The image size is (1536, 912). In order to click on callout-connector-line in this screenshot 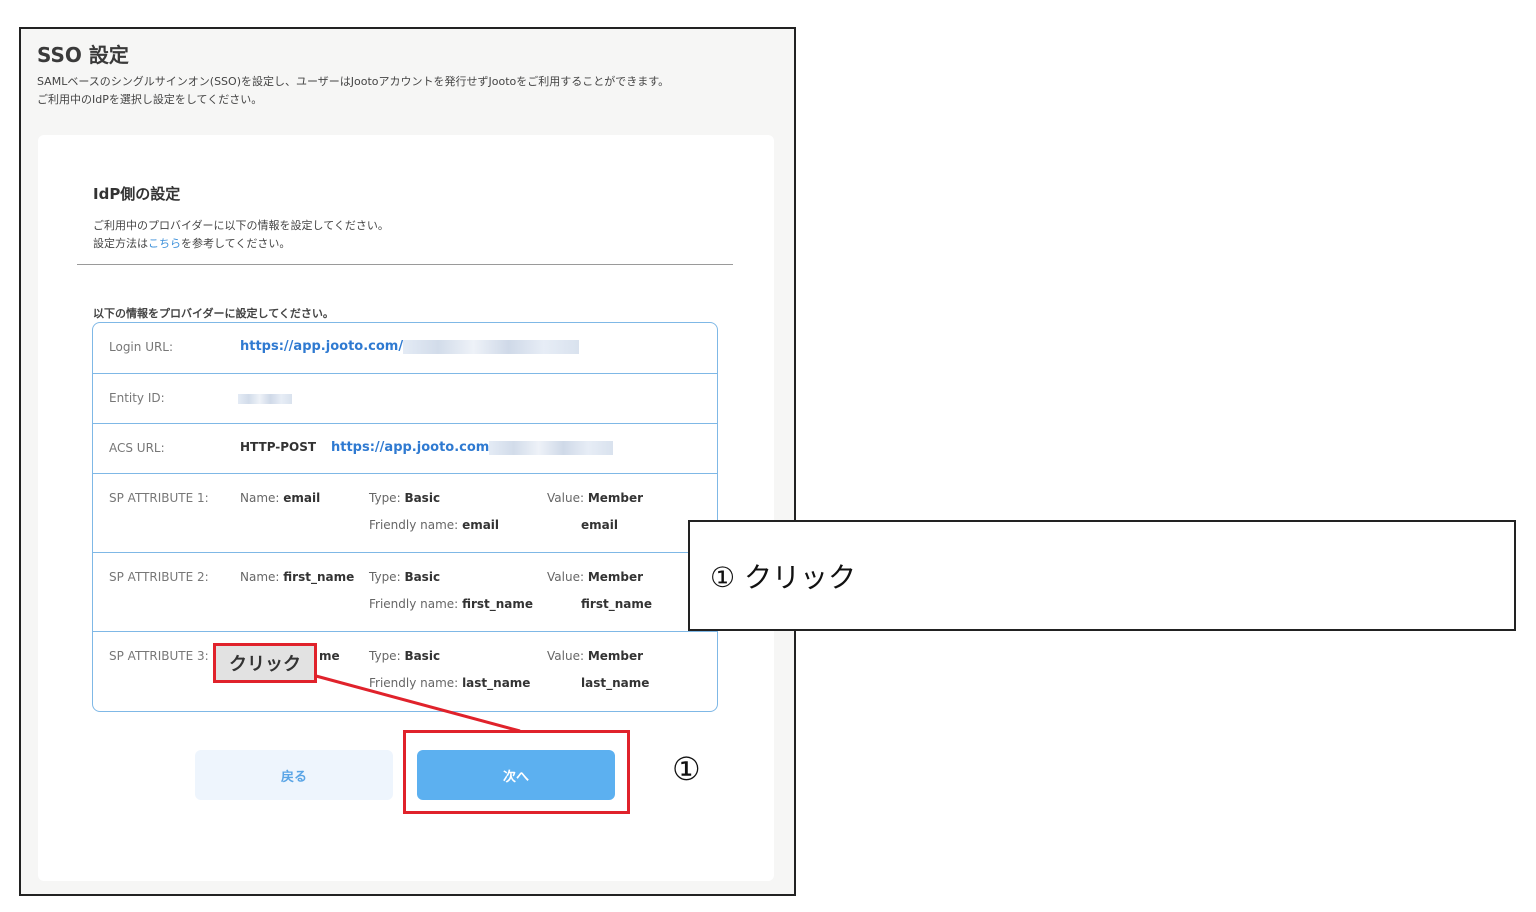, I will do `click(418, 703)`.